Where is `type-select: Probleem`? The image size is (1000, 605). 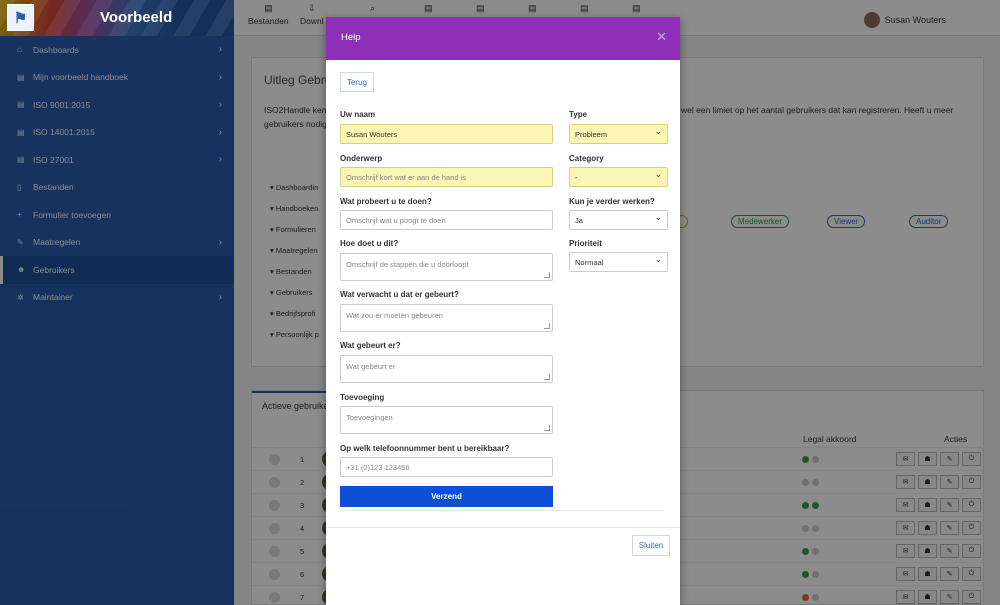 type-select: Probleem is located at coordinates (618, 134).